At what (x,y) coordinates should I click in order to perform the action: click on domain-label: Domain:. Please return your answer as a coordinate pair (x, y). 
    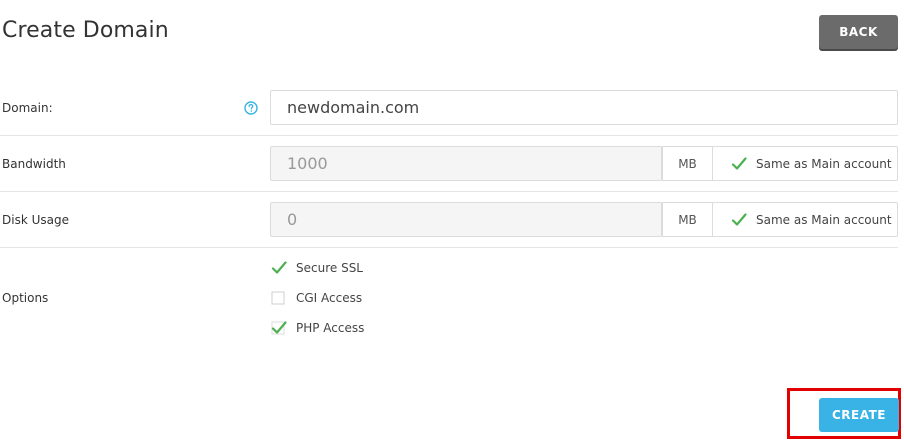
    Looking at the image, I should click on (27, 108).